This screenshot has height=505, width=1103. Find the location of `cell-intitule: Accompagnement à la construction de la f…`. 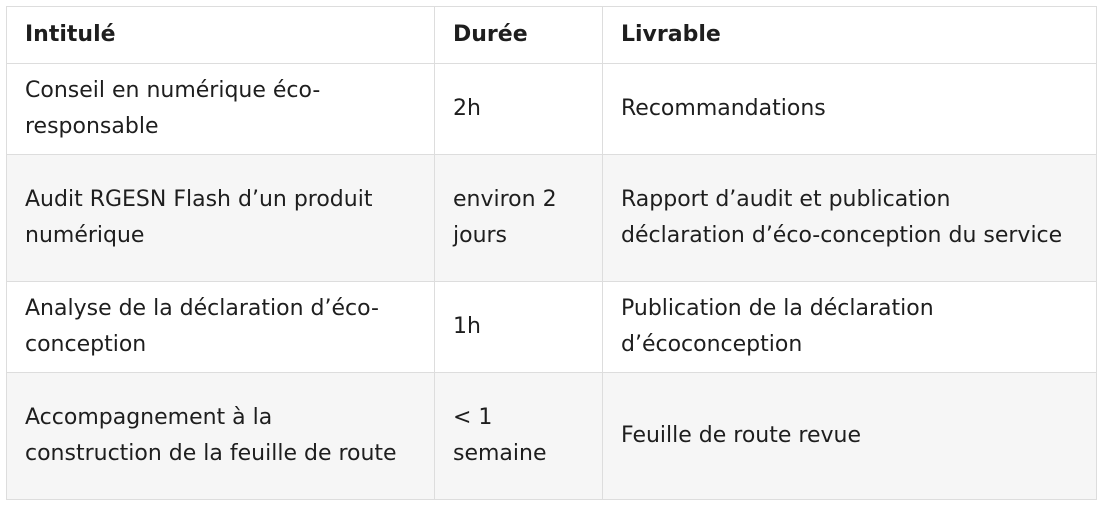

cell-intitule: Accompagnement à la construction de la f… is located at coordinates (220, 436).